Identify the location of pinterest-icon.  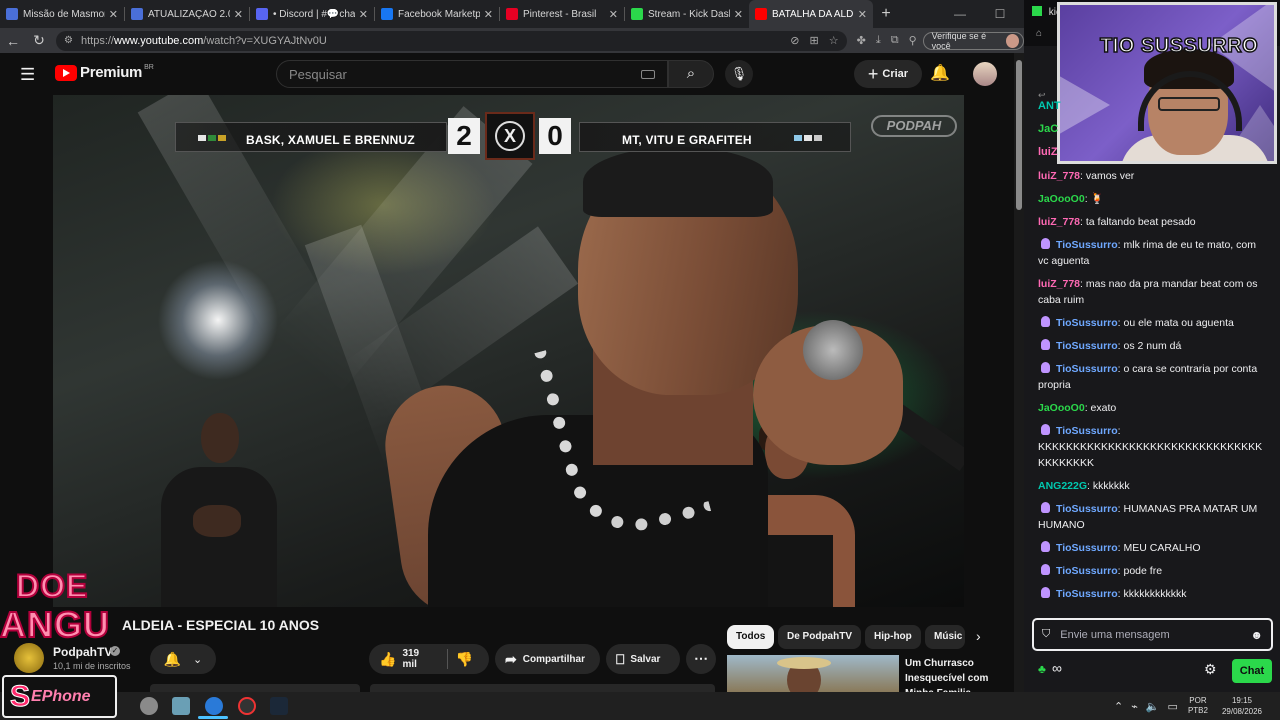
(512, 14).